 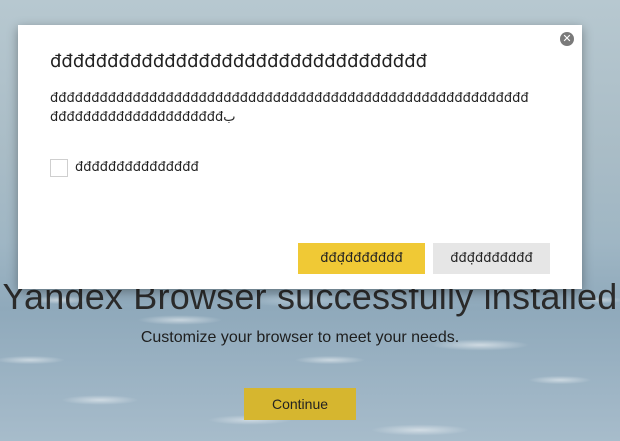 I want to click on close-icon: ✕, so click(x=567, y=39).